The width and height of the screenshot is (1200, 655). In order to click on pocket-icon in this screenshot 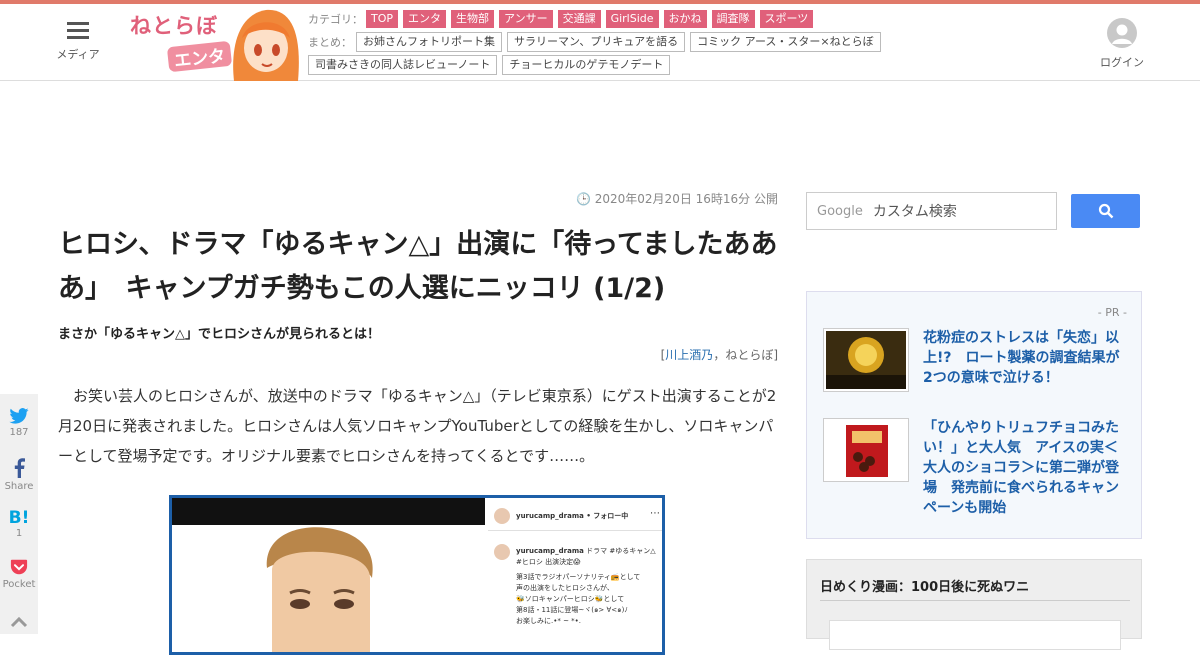, I will do `click(19, 567)`.